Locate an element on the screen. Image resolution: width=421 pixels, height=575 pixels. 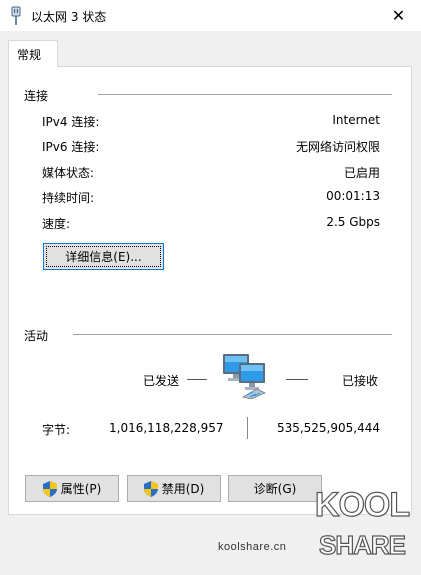
properties-button-label: 属性(P) is located at coordinates (81, 489).